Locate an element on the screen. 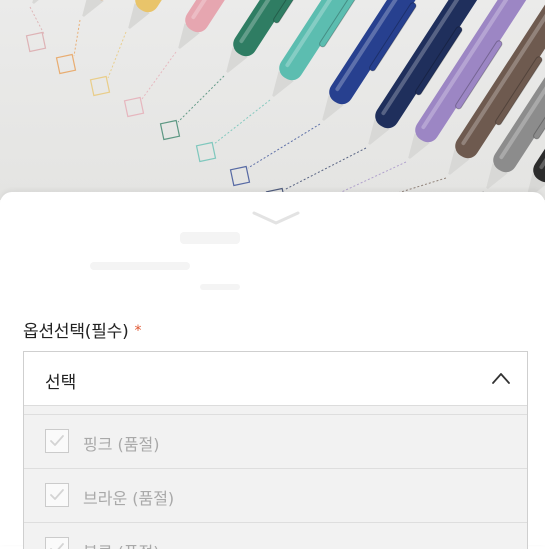  option-item-pink: 핑크 (품절) is located at coordinates (275, 441).